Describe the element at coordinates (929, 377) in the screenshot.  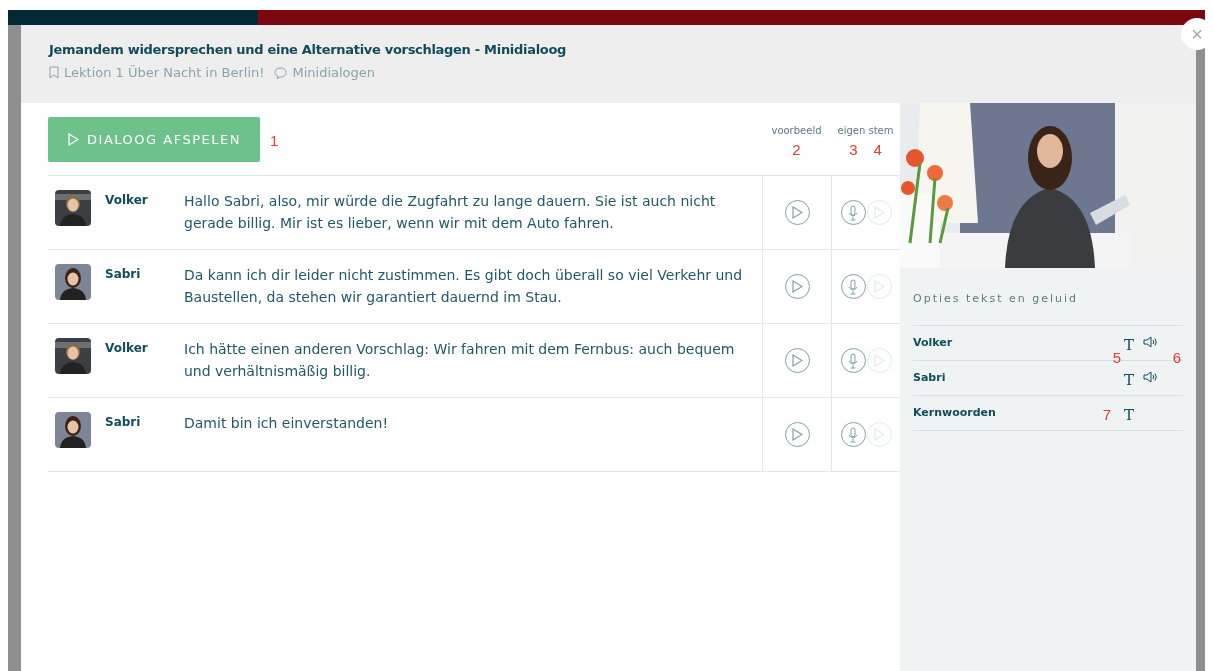
I see `option-label: Sabri` at that location.